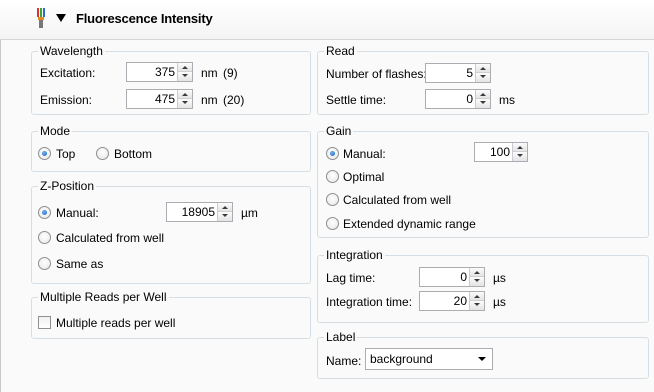 The width and height of the screenshot is (654, 392). I want to click on z-spin-buttons, so click(224, 212).